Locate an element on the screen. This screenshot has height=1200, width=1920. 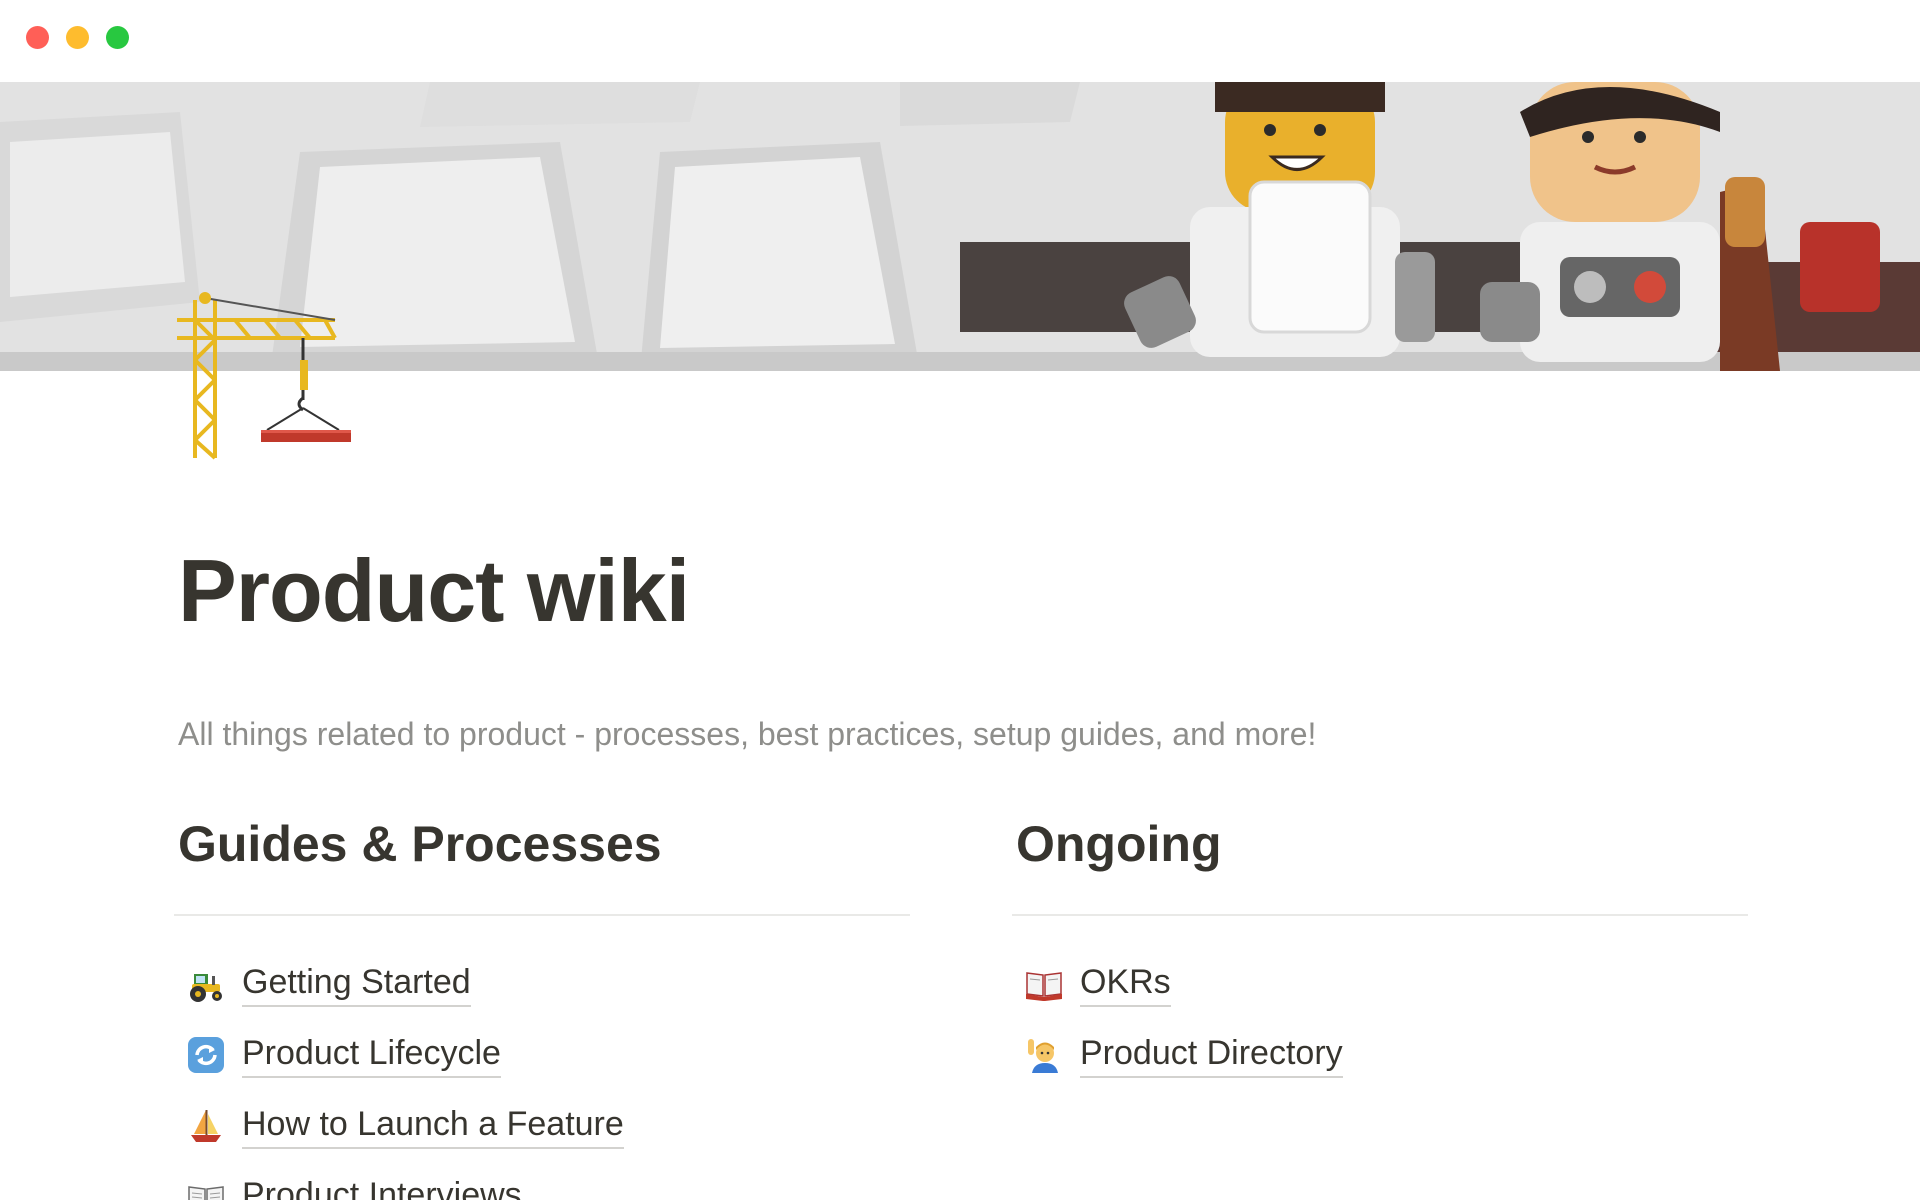
tractor-icon is located at coordinates (206, 984).